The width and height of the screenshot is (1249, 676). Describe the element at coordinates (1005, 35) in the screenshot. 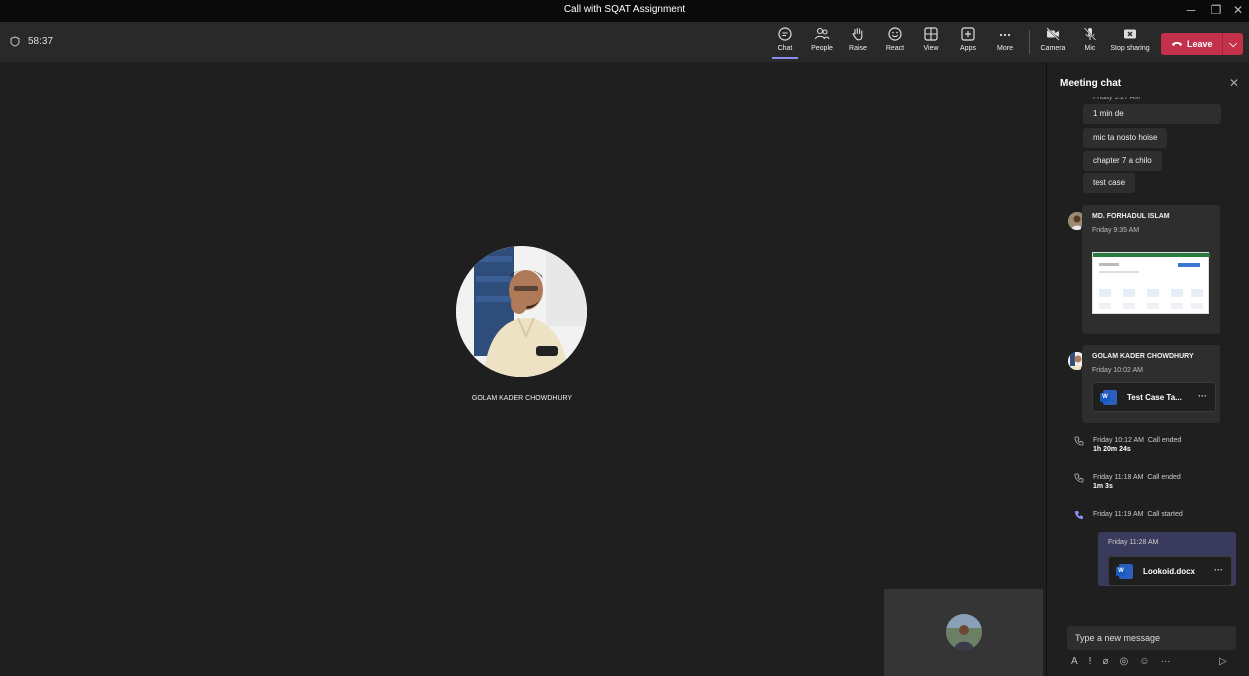

I see `more-icon` at that location.